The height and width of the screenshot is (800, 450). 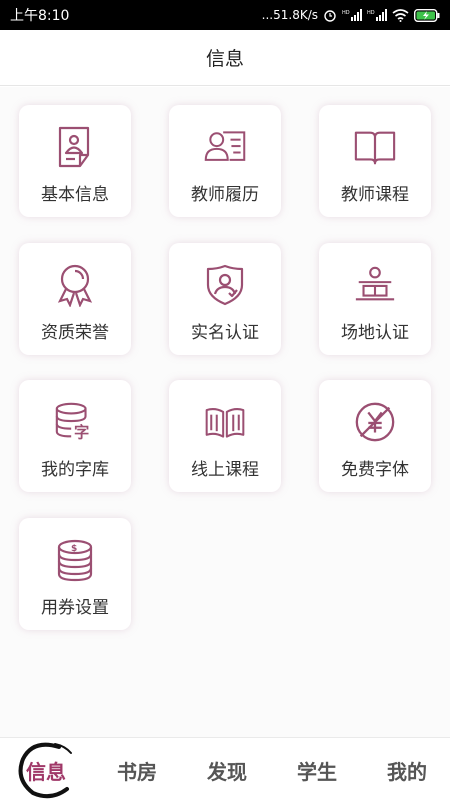 I want to click on tile-qualifications: 资质荣誉, so click(x=75, y=299).